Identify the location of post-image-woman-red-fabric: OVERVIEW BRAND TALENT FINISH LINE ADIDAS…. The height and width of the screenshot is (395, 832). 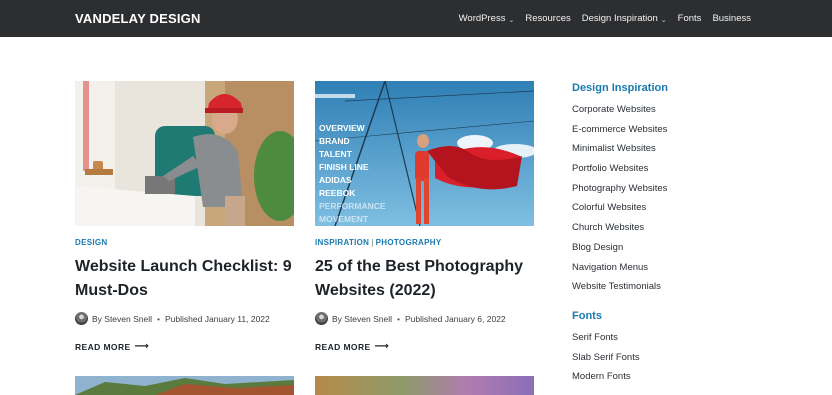
(424, 153).